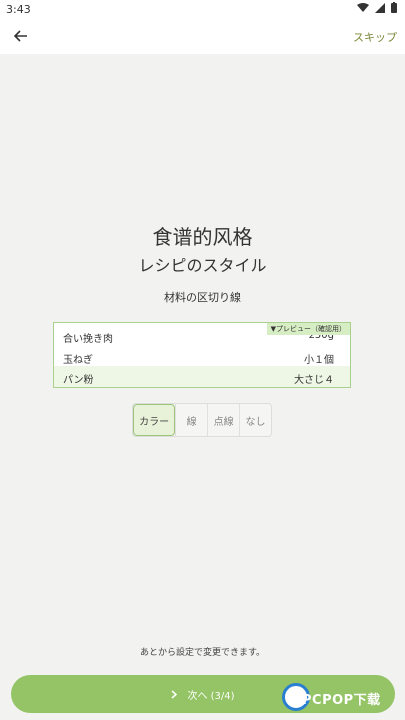 The image size is (405, 720). Describe the element at coordinates (255, 420) in the screenshot. I see `option-none: なし` at that location.